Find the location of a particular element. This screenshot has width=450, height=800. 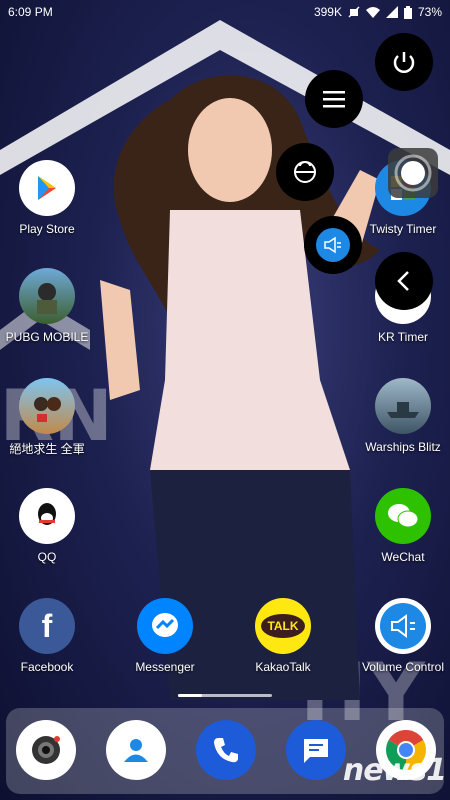

app-label: WeChat is located at coordinates (403, 557).